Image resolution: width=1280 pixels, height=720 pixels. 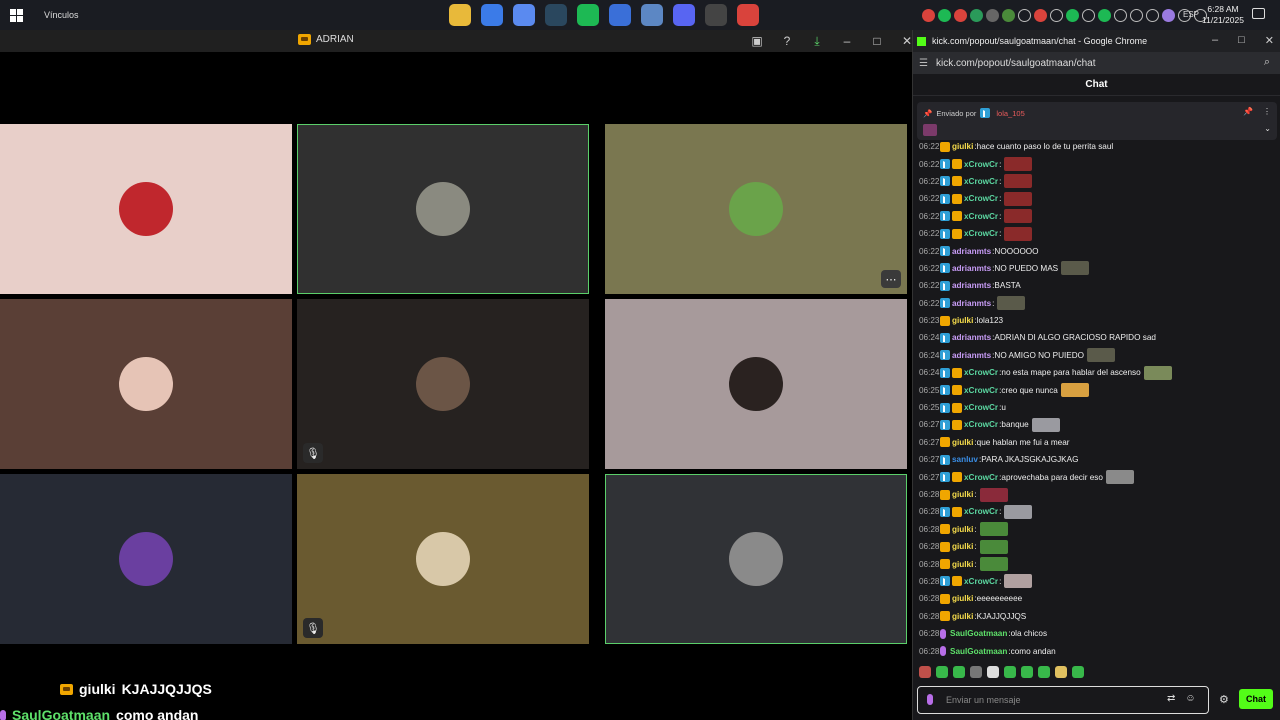 What do you see at coordinates (877, 41) in the screenshot?
I see `maximize-icon: □` at bounding box center [877, 41].